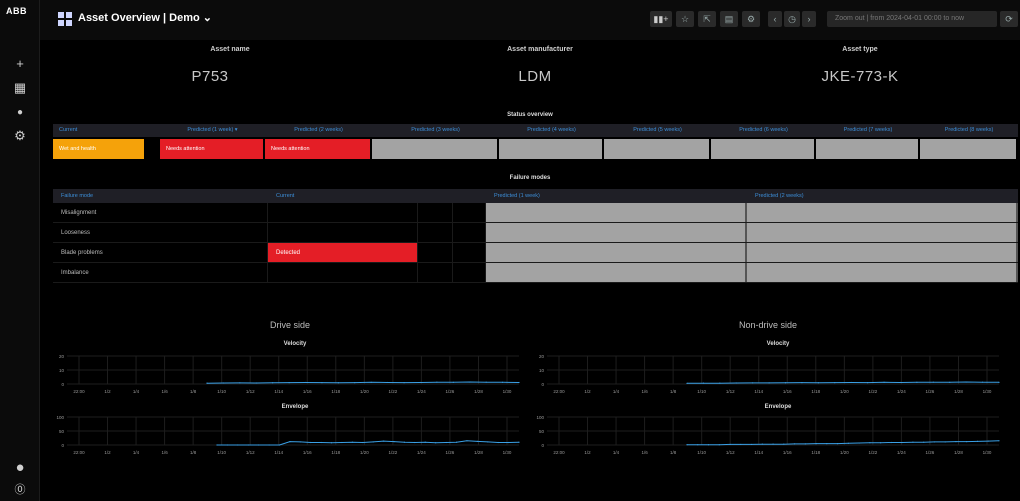 The height and width of the screenshot is (501, 1020). What do you see at coordinates (616, 196) in the screenshot?
I see `failure-header-2: Predicted (1 week)` at bounding box center [616, 196].